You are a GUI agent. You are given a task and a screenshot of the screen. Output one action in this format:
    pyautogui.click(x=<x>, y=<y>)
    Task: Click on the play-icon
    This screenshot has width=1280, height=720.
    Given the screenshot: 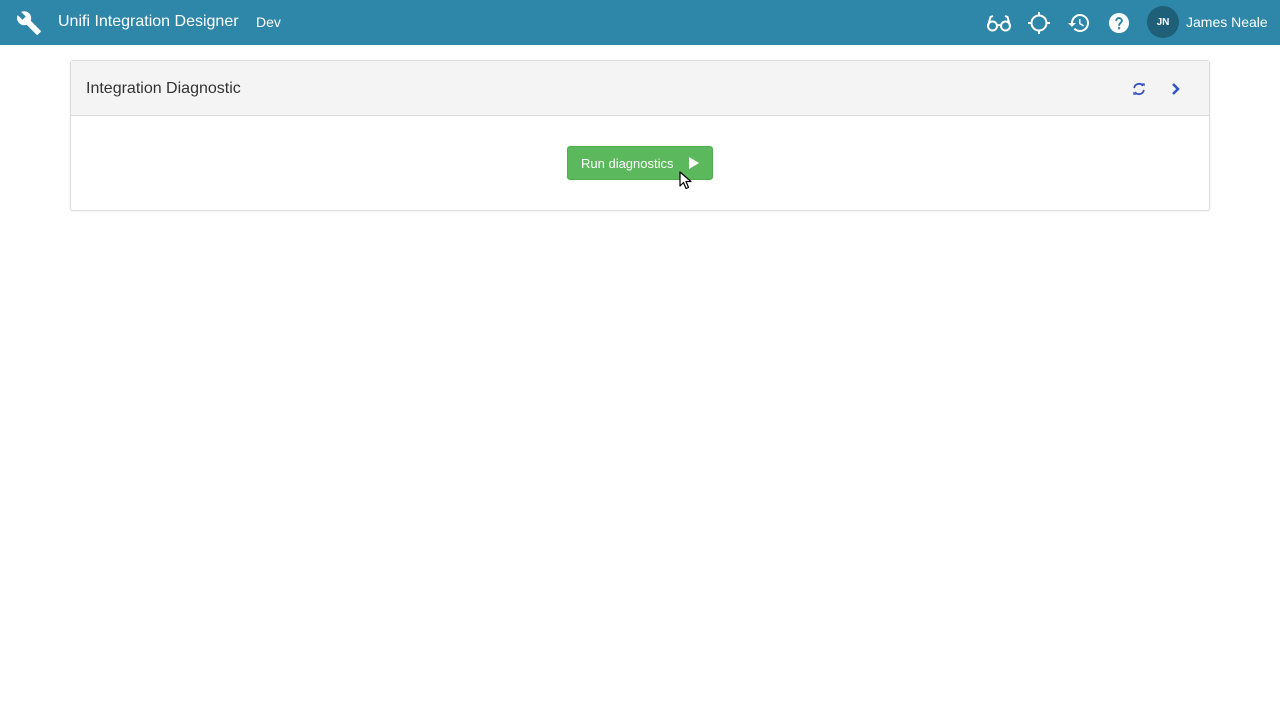 What is the action you would take?
    pyautogui.click(x=694, y=163)
    